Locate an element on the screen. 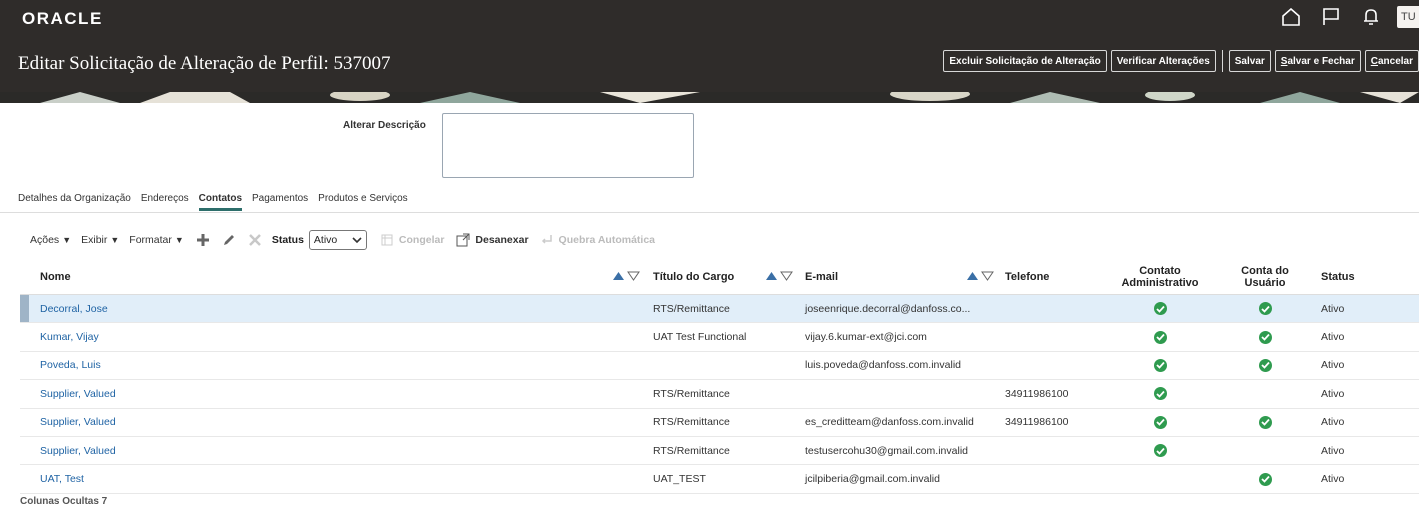 The width and height of the screenshot is (1419, 510). format-menu: Formatar ▼ is located at coordinates (156, 240).